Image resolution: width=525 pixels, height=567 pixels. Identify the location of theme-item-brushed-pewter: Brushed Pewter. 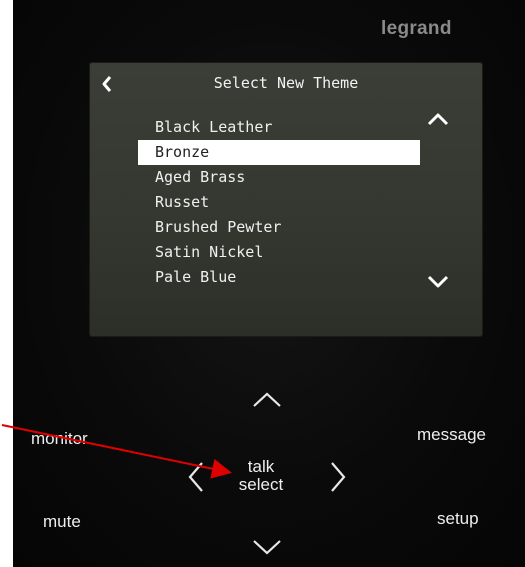
(279, 227).